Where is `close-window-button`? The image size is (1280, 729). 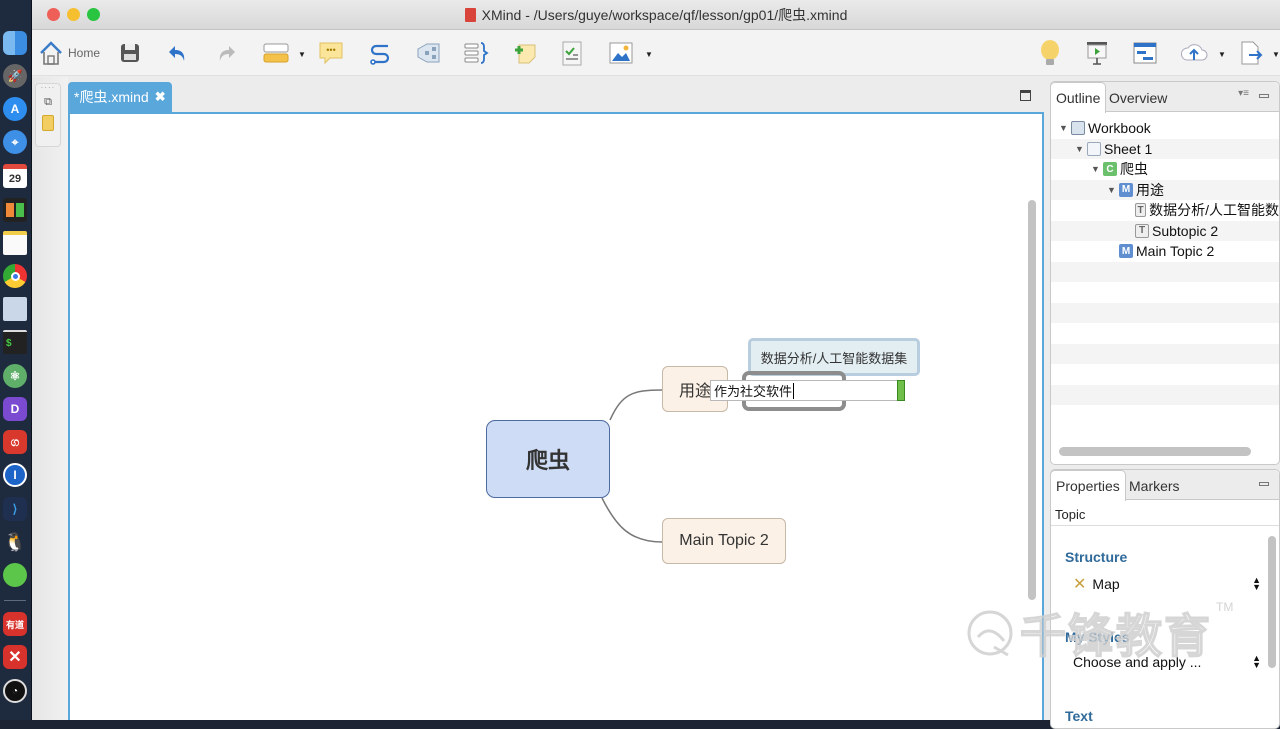
close-window-button is located at coordinates (53, 14).